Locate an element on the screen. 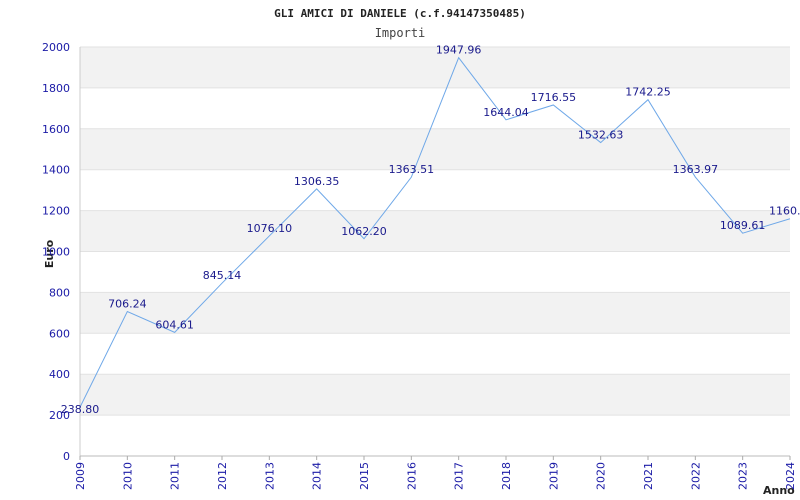 This screenshot has width=800, height=500. x-tick-label: 2016 is located at coordinates (411, 476).